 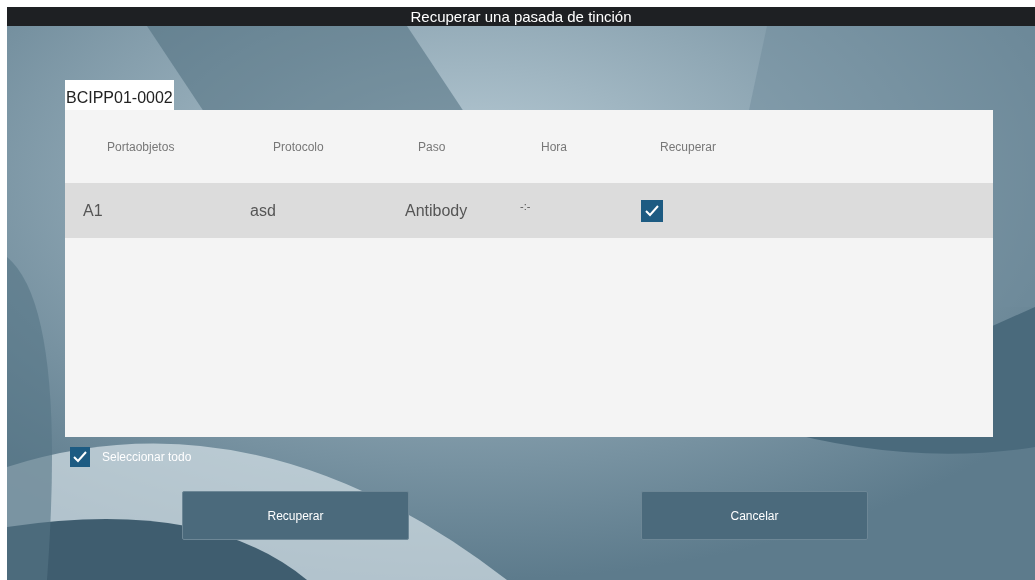 I want to click on cancel-button: Cancelar, so click(x=754, y=515).